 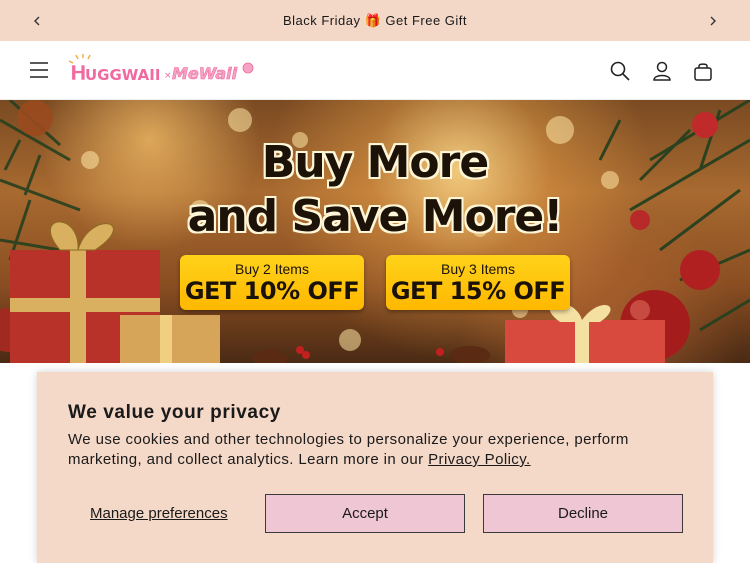 I want to click on offer-discount: GET 15% OFF, so click(x=478, y=291).